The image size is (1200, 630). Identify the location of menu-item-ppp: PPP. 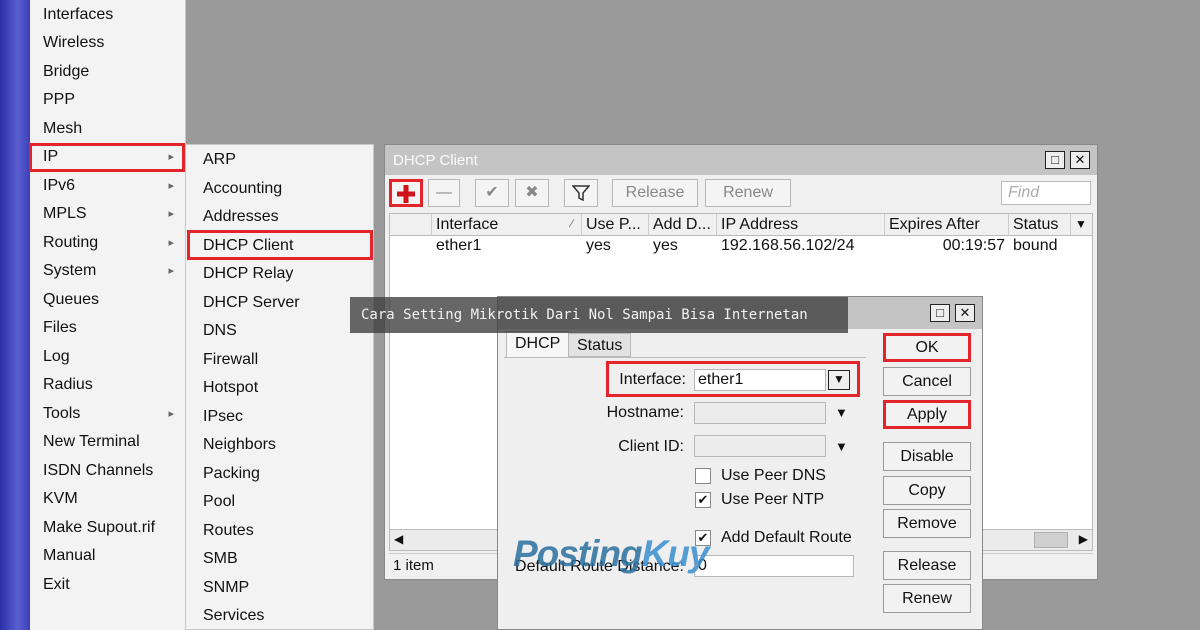
(108, 100).